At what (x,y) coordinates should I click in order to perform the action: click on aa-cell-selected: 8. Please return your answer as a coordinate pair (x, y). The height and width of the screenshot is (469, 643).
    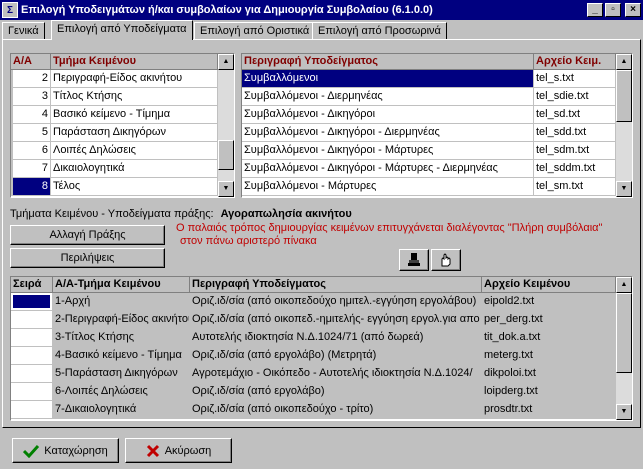
    Looking at the image, I should click on (32, 187).